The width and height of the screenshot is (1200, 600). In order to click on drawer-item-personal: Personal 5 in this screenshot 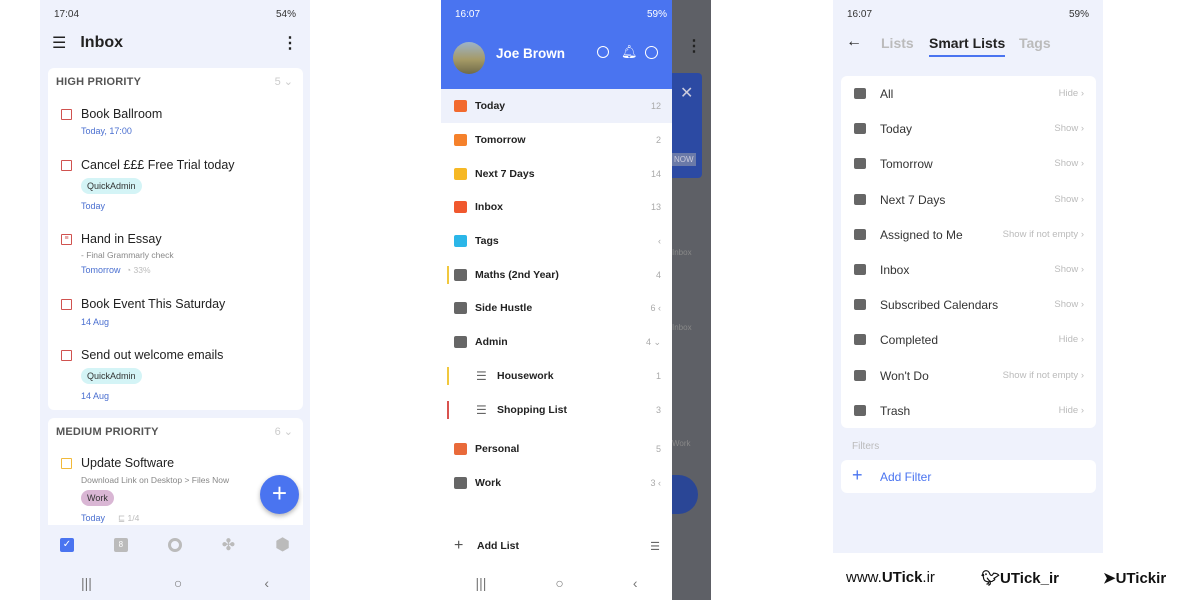, I will do `click(556, 449)`.